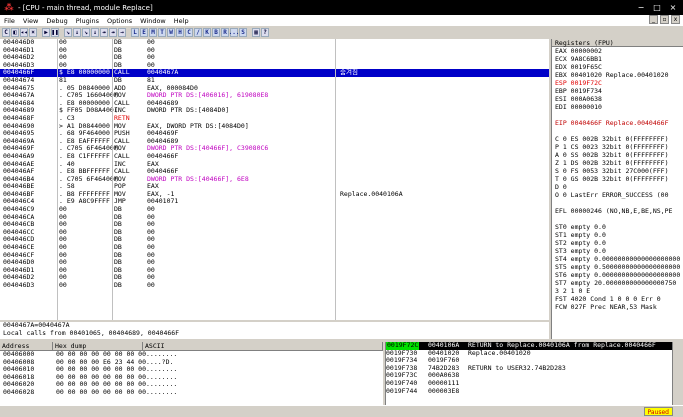 The width and height of the screenshot is (683, 417). Describe the element at coordinates (617, 179) in the screenshot. I see `register-line: T 0 GS 002B 32bit 0(FFFFFFFF)` at that location.